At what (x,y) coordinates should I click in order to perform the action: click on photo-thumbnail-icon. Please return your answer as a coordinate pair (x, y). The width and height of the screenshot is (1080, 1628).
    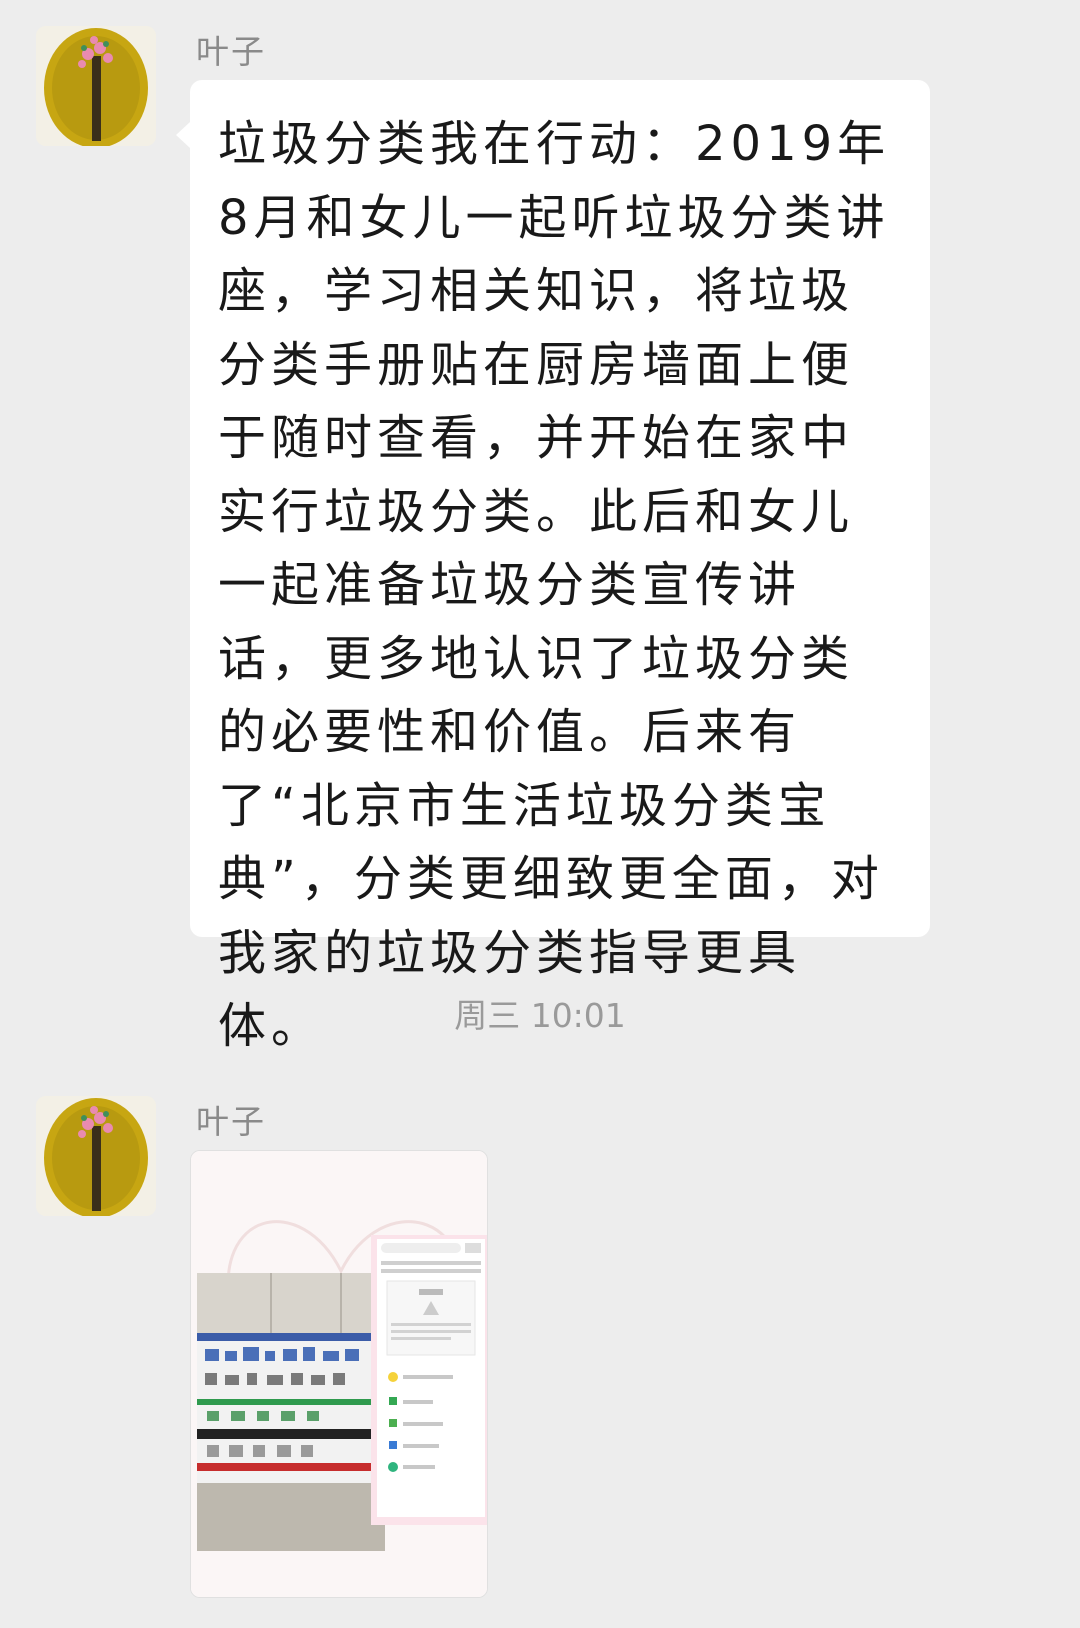
    Looking at the image, I should click on (339, 1374).